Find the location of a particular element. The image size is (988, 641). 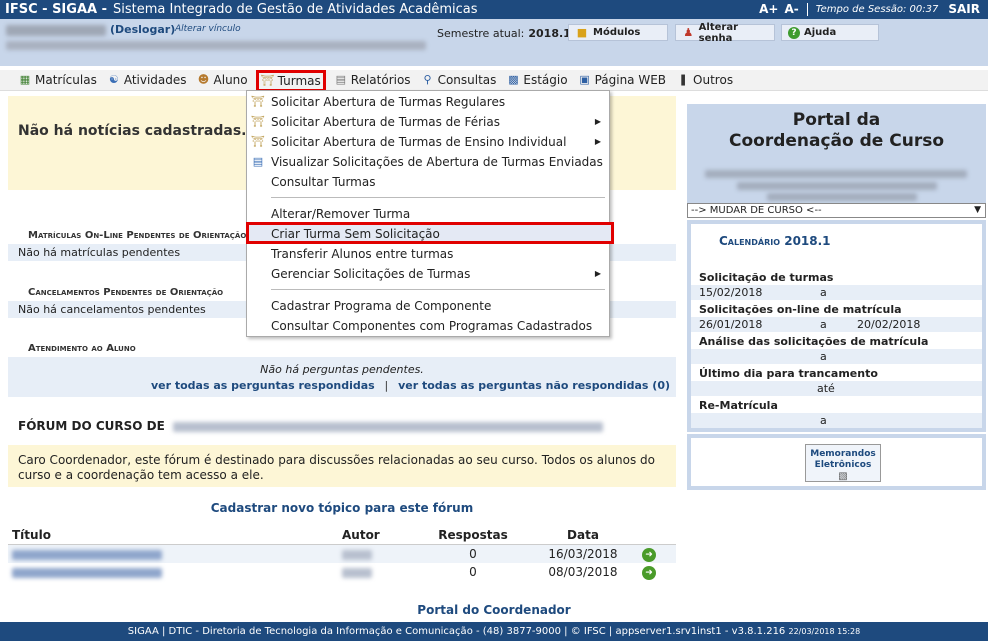

menu-item-label: Consultar Turmas is located at coordinates (323, 182).